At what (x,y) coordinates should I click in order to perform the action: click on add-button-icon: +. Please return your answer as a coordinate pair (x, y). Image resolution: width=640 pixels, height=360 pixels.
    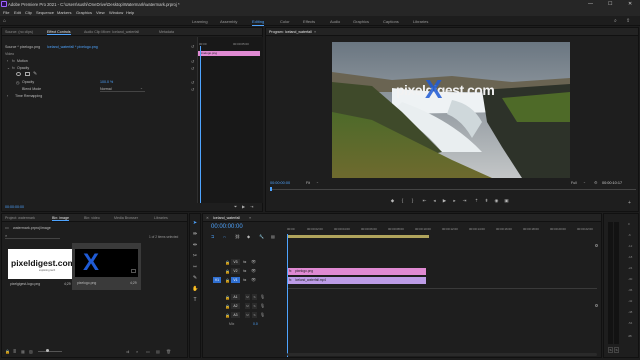
    Looking at the image, I should click on (629, 203).